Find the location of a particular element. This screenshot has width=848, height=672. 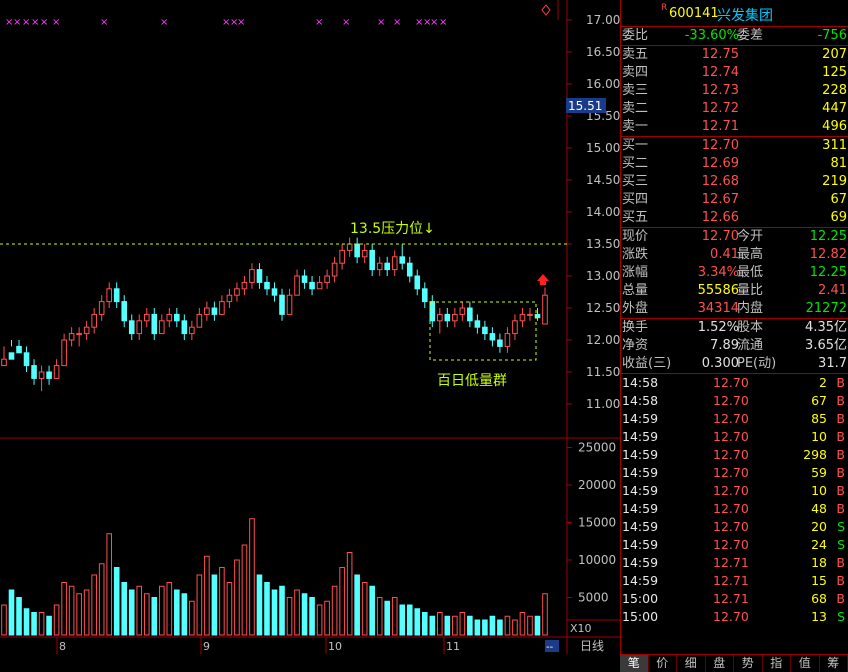

stock-name: 兴发集团 is located at coordinates (745, 15).